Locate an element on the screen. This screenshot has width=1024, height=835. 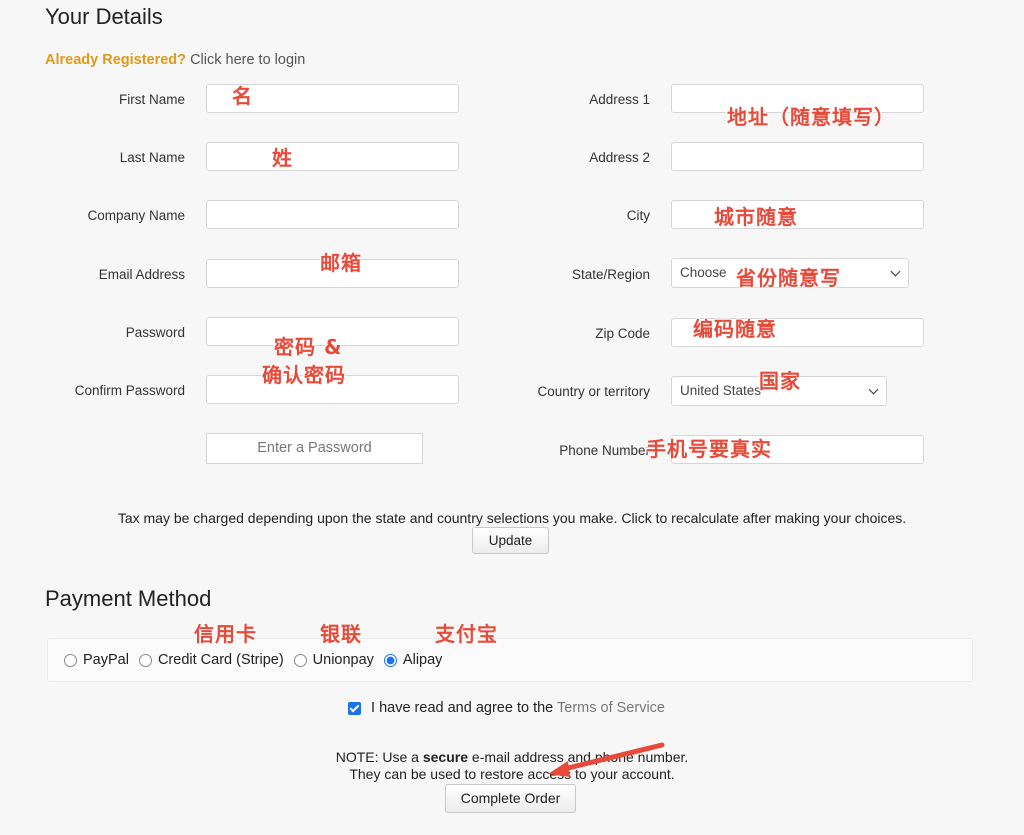
annotation-email: 邮箱 is located at coordinates (341, 263).